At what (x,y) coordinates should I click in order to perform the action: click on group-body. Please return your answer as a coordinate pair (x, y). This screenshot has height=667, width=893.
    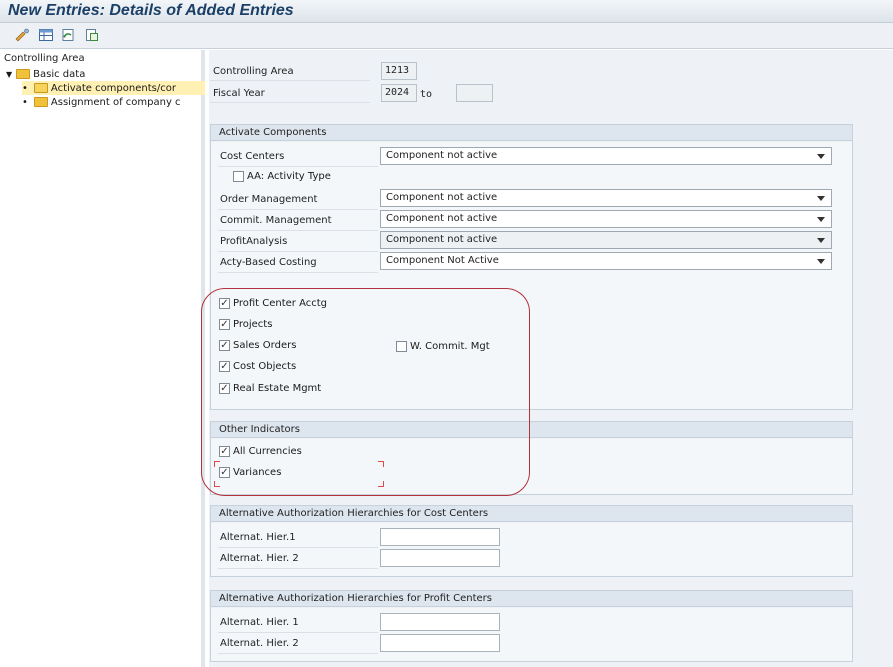
    Looking at the image, I should click on (531, 466).